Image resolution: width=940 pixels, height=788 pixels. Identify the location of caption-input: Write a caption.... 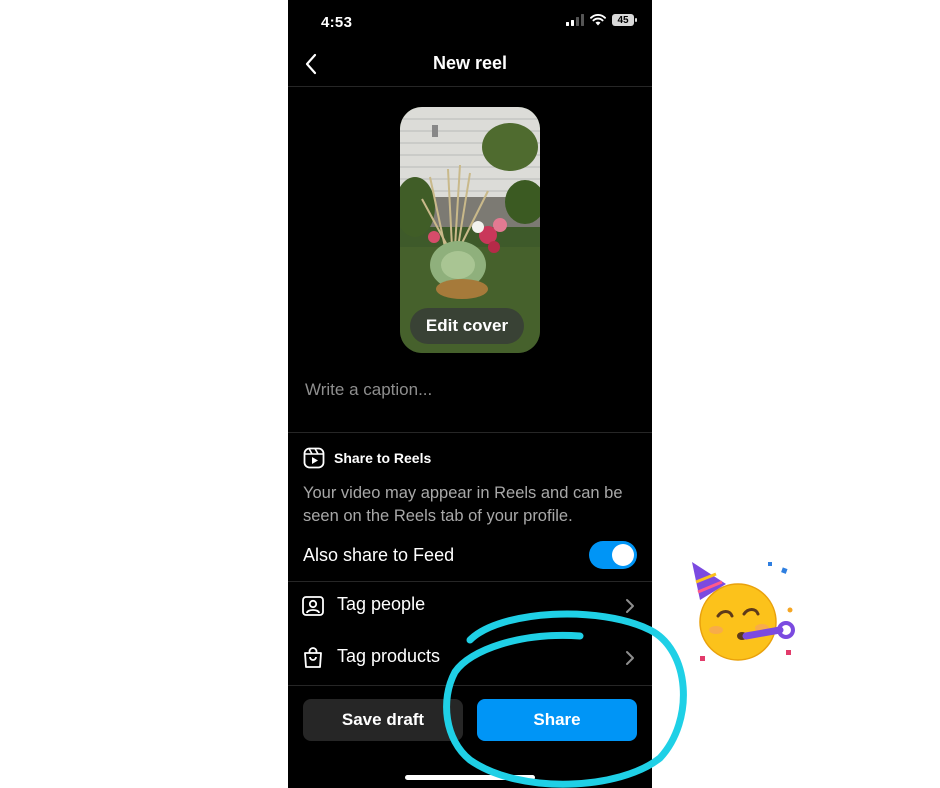
(470, 392).